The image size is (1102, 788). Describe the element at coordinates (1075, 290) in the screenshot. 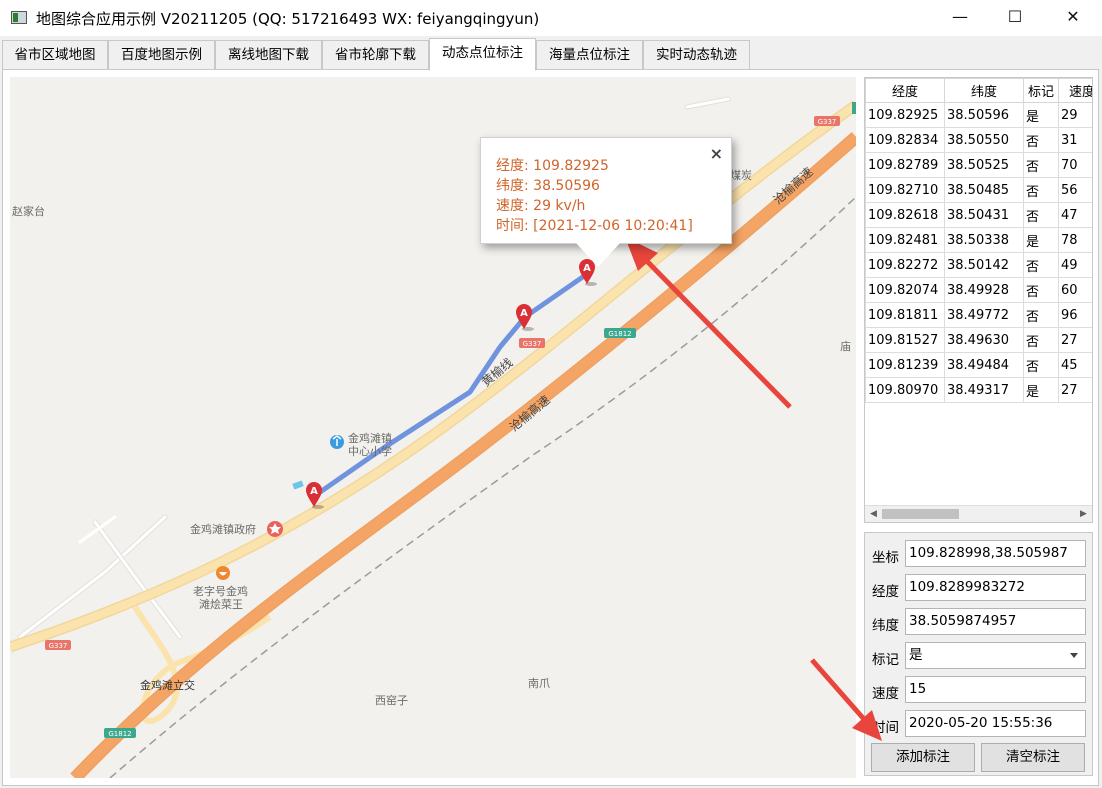

I see `cell-speed: 60` at that location.